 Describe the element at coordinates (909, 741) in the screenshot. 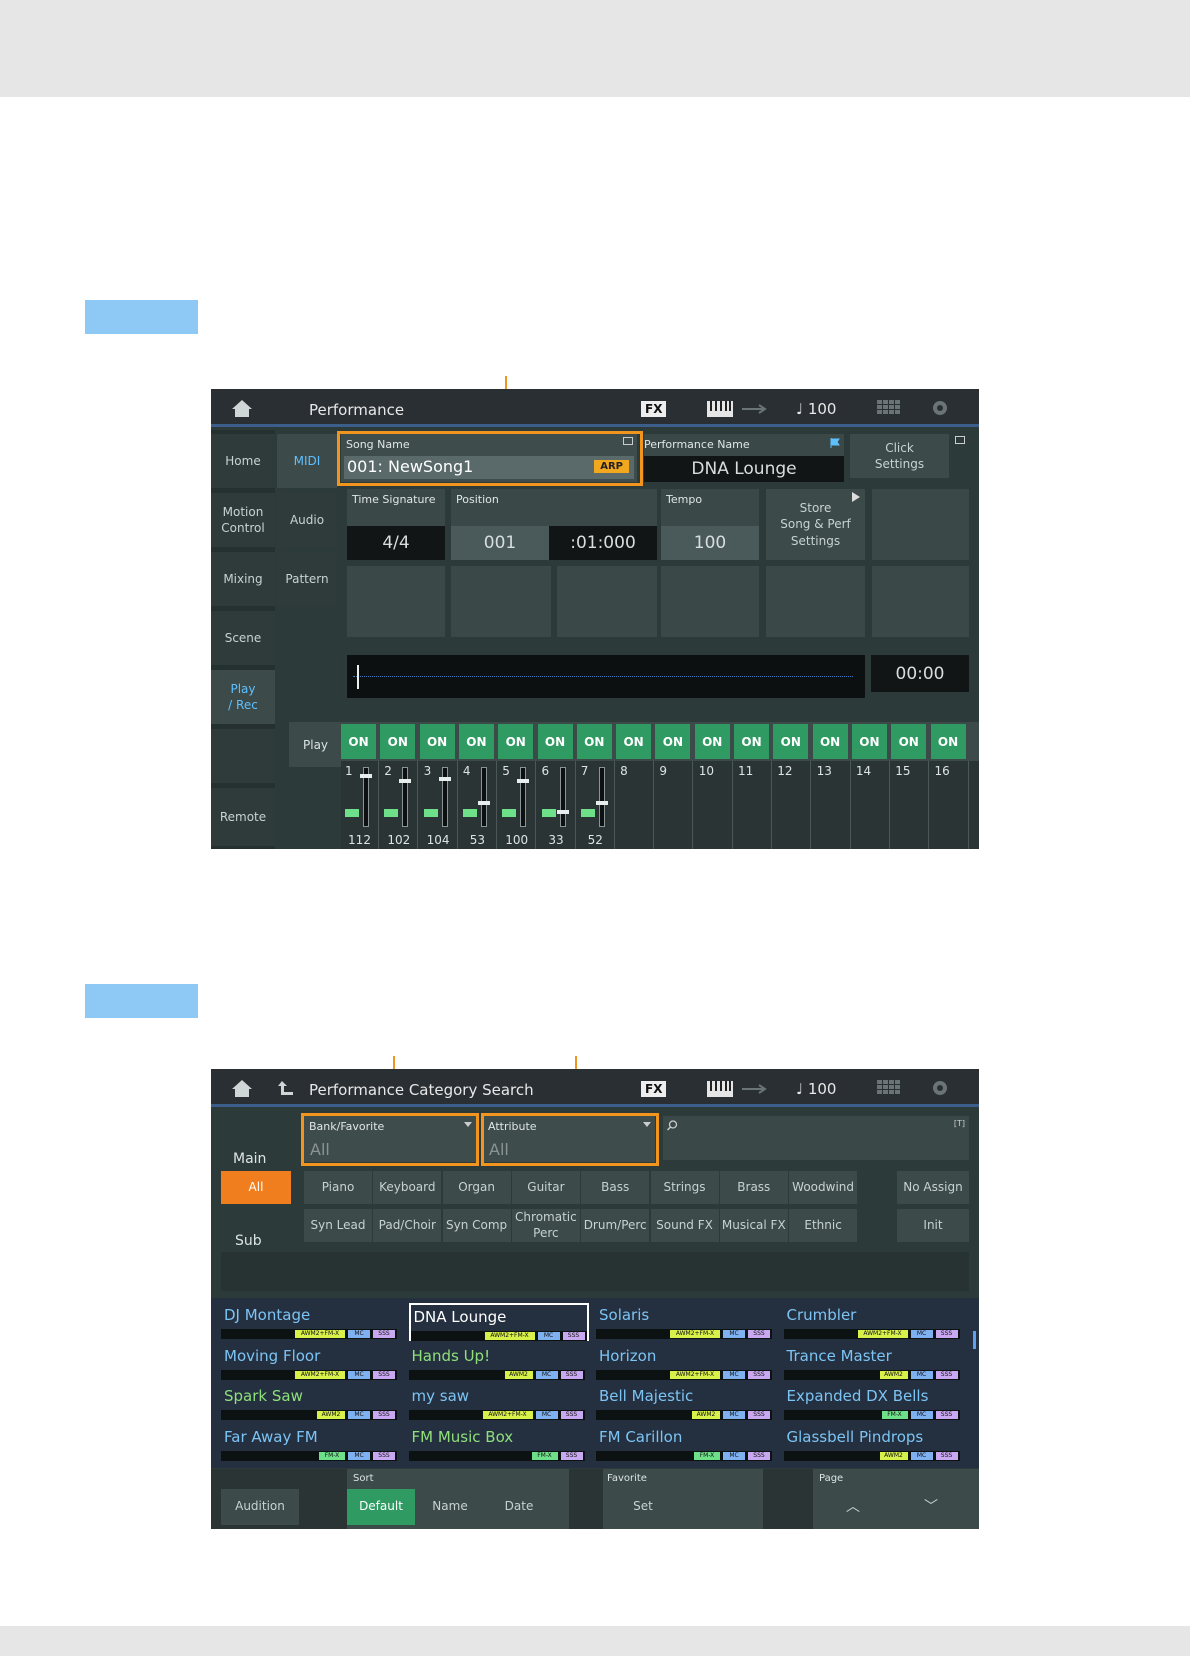

I see `play-on-button-15: ON` at that location.